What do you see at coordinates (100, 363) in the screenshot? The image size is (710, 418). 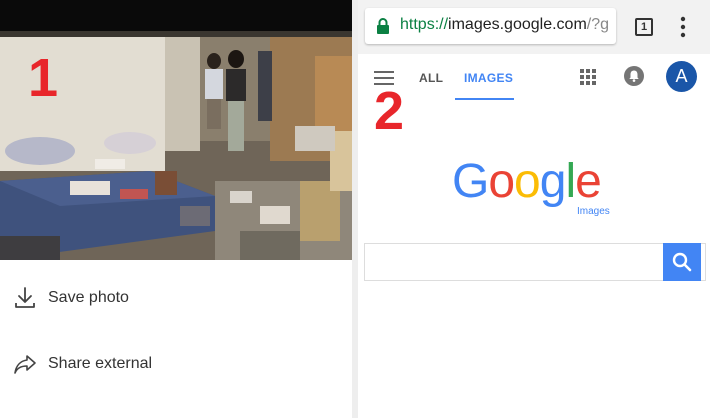 I see `share-external-label: Share external` at bounding box center [100, 363].